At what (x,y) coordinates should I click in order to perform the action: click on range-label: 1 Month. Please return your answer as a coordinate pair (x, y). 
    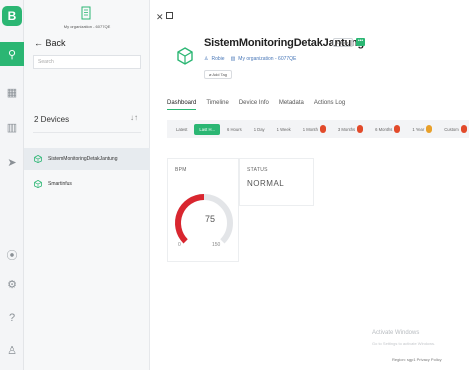
    Looking at the image, I should click on (310, 129).